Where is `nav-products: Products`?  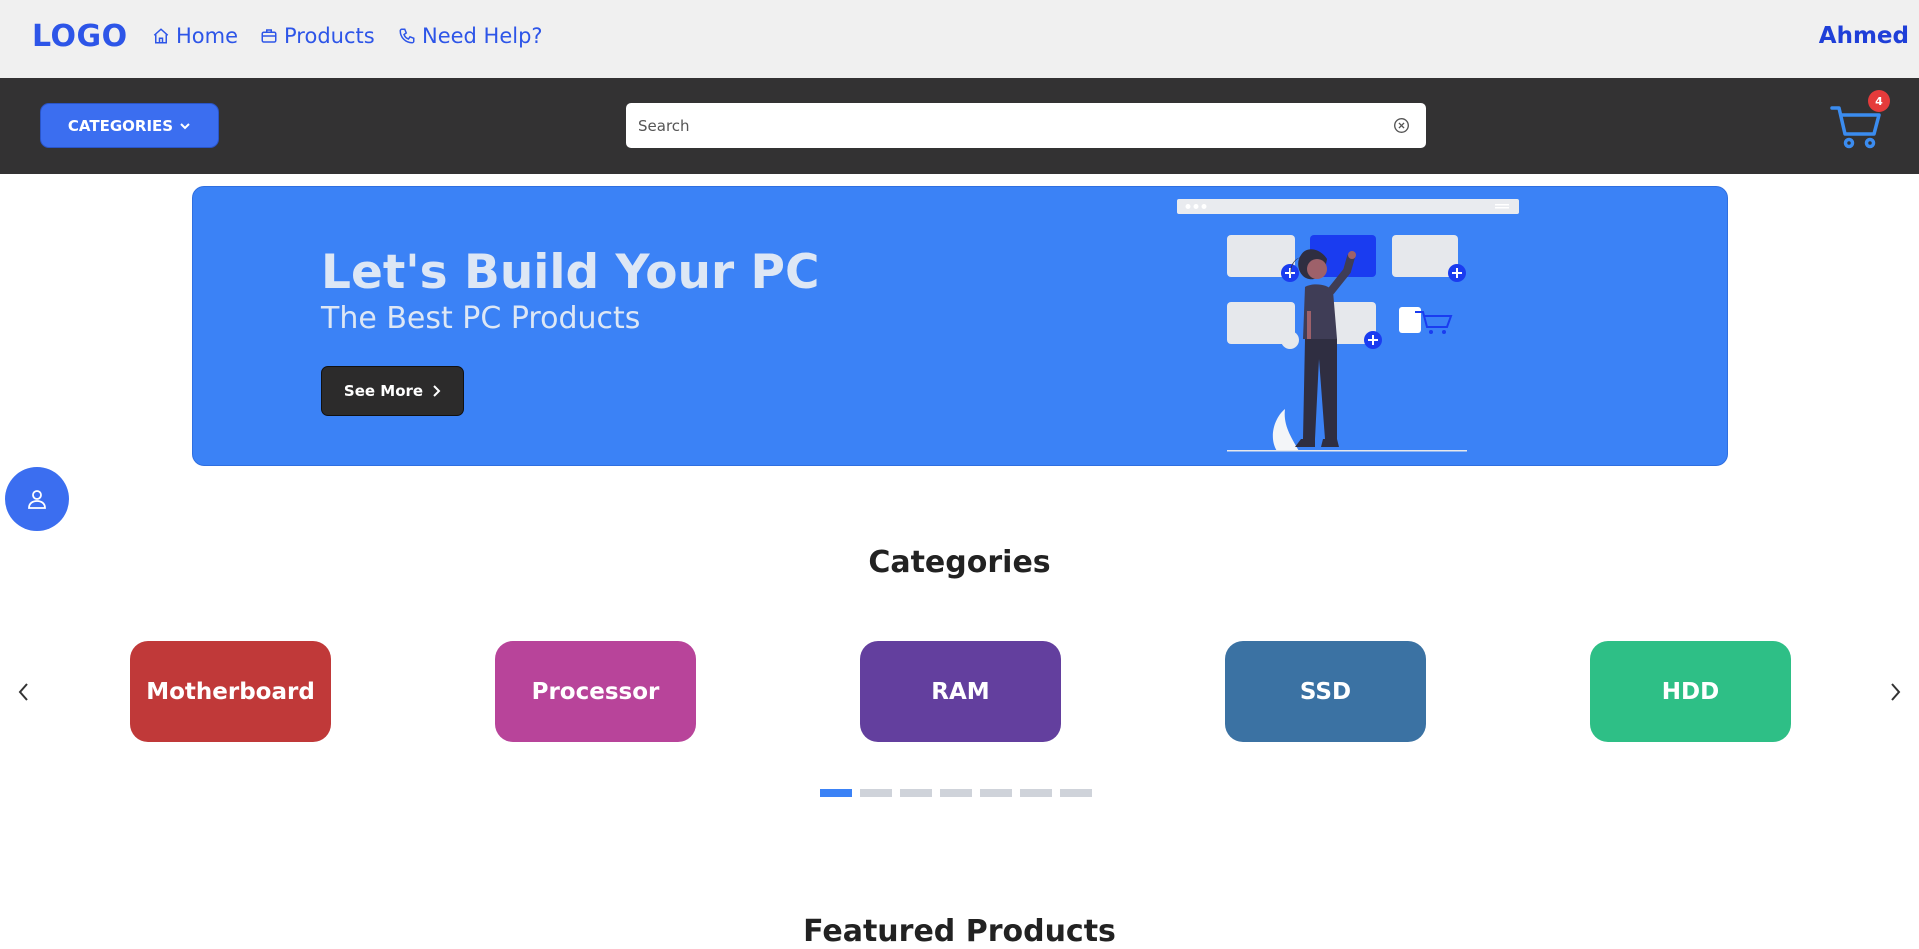
nav-products: Products is located at coordinates (317, 36).